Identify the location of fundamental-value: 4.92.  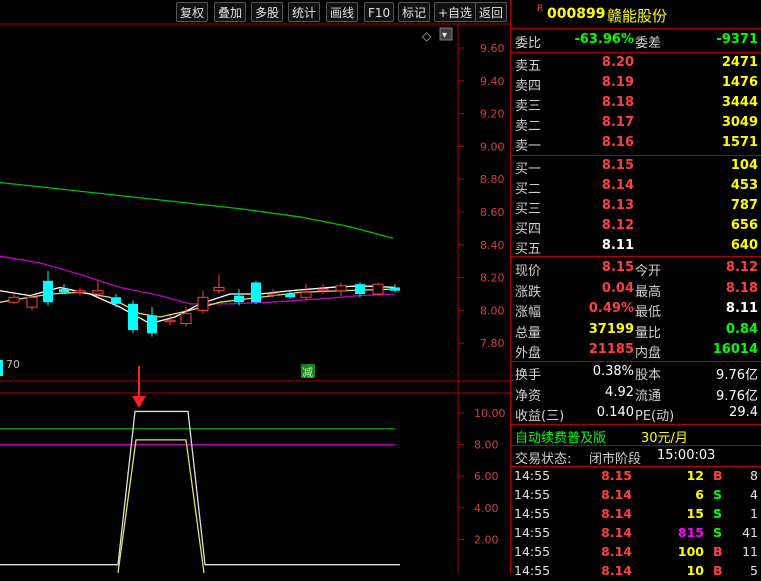
(619, 392).